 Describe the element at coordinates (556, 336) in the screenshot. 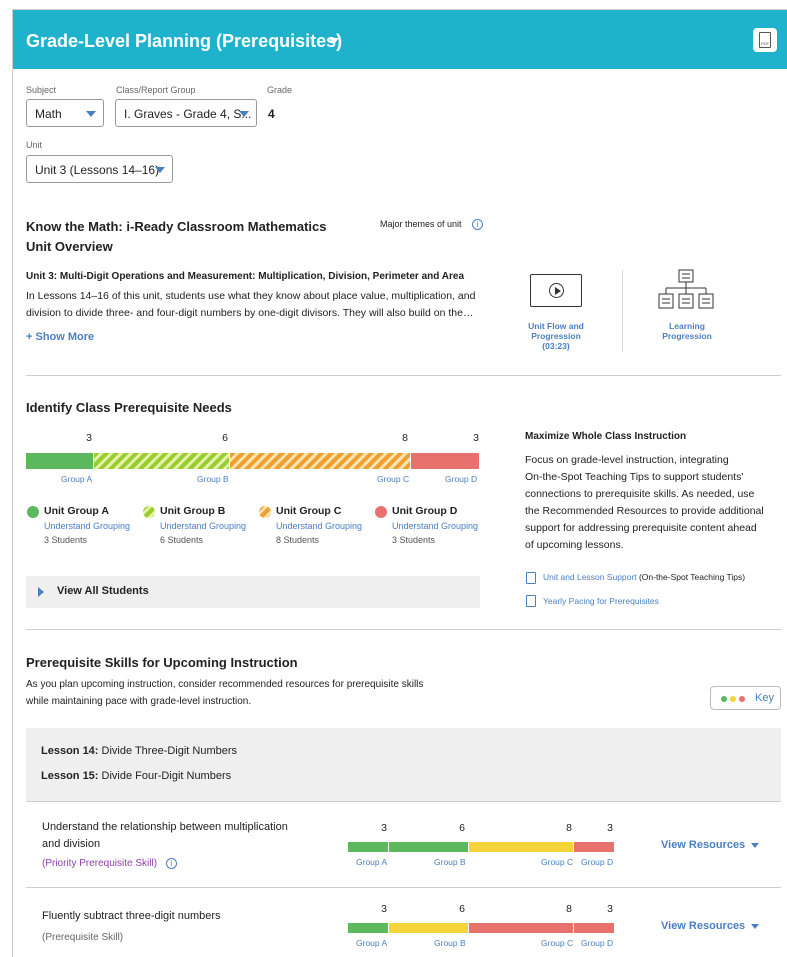

I see `video-link: Unit Flow and Progression (03:23)` at that location.